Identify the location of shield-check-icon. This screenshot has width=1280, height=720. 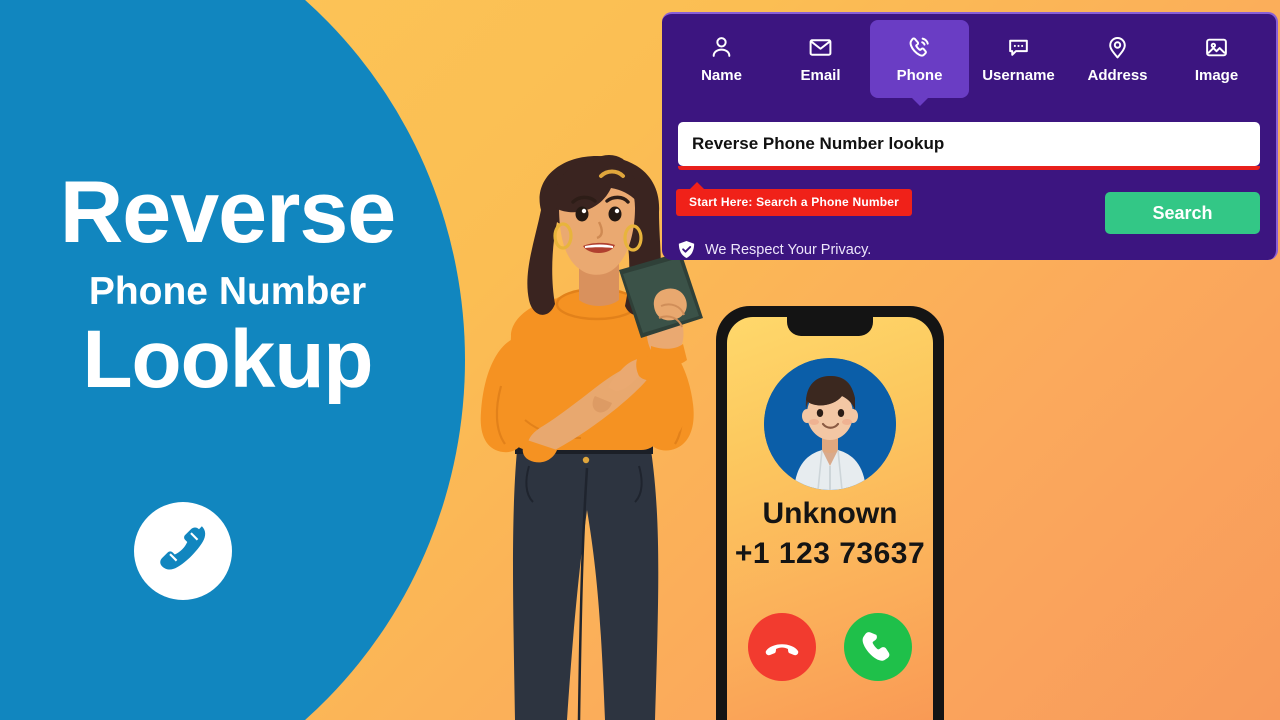
(686, 249).